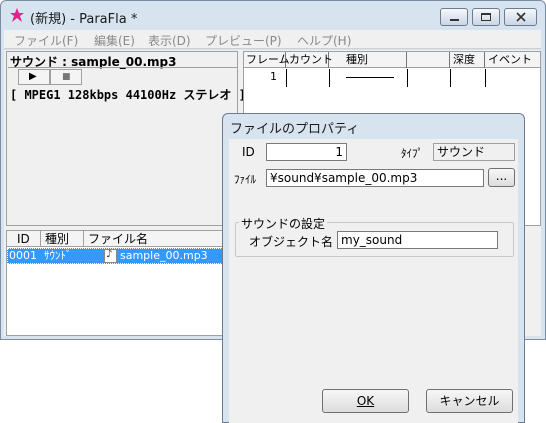 Image resolution: width=546 pixels, height=423 pixels. What do you see at coordinates (454, 20) in the screenshot?
I see `minimize-icon` at bounding box center [454, 20].